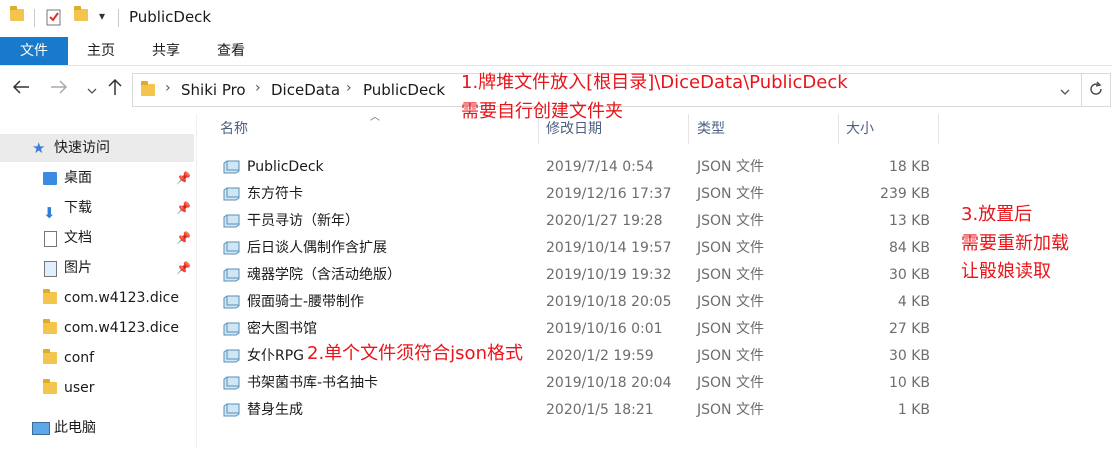  What do you see at coordinates (913, 410) in the screenshot?
I see `file-size: 1 KB` at bounding box center [913, 410].